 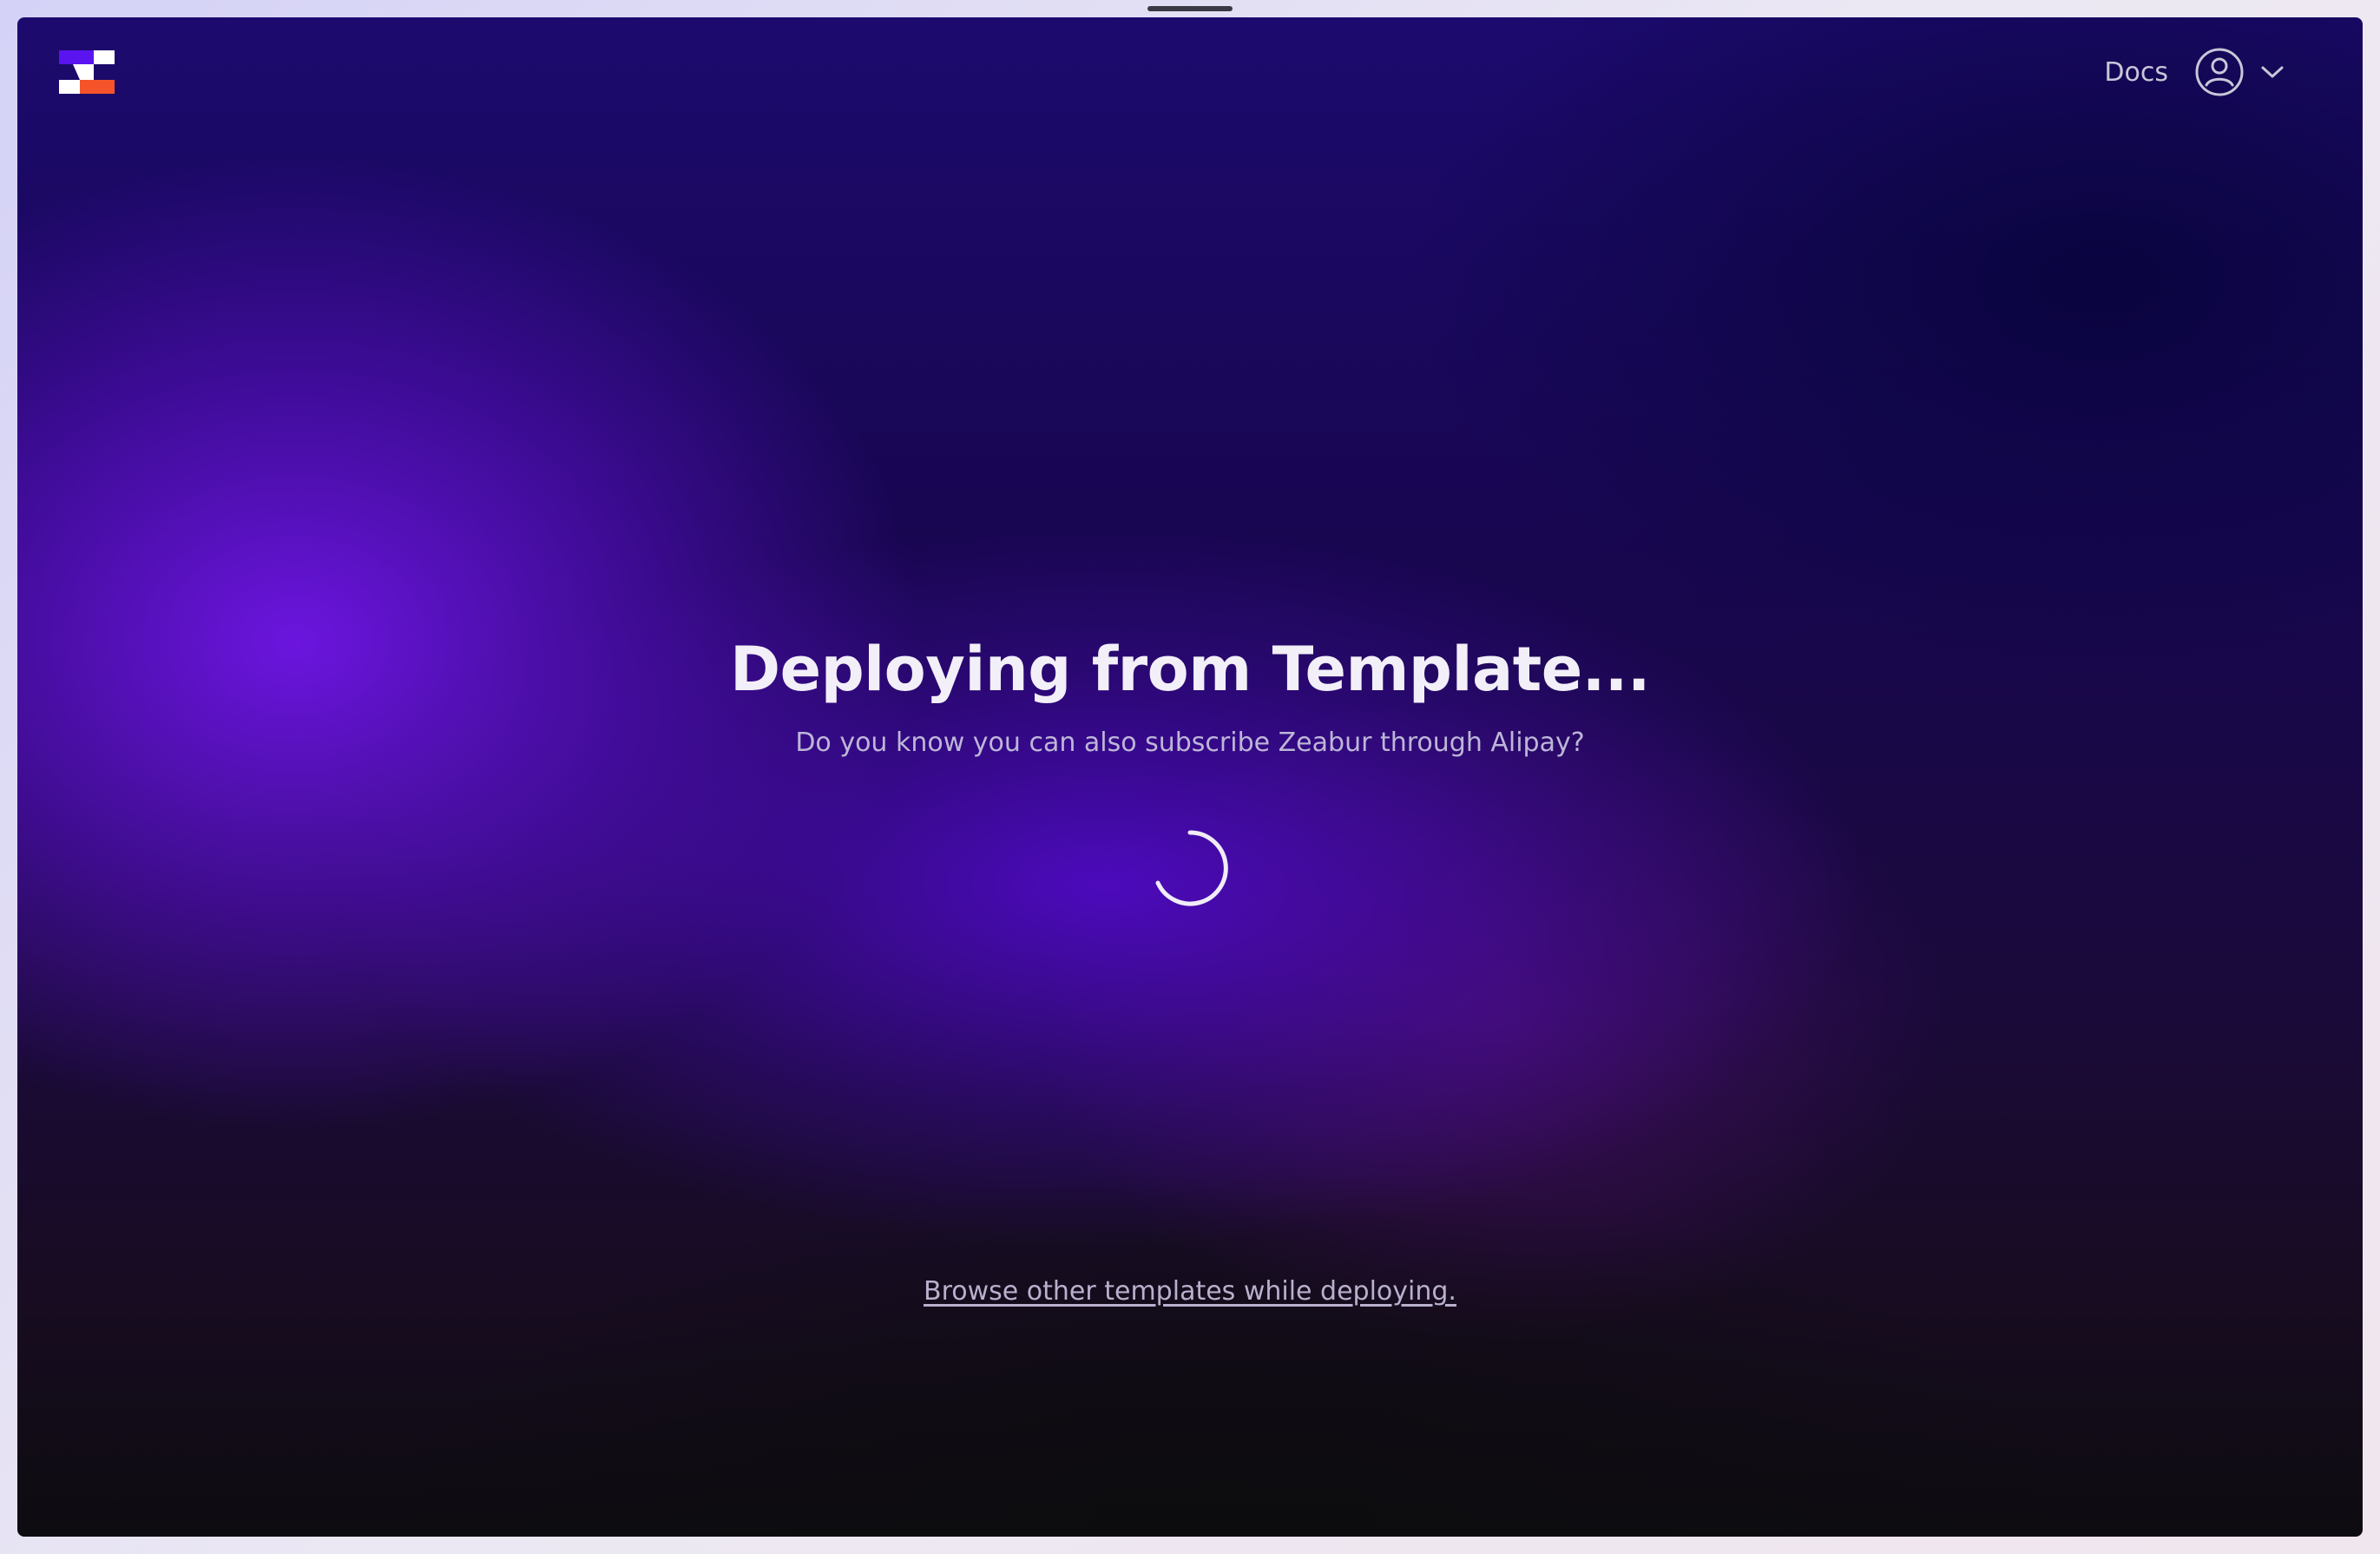 What do you see at coordinates (87, 72) in the screenshot?
I see `zeabur-logo-icon` at bounding box center [87, 72].